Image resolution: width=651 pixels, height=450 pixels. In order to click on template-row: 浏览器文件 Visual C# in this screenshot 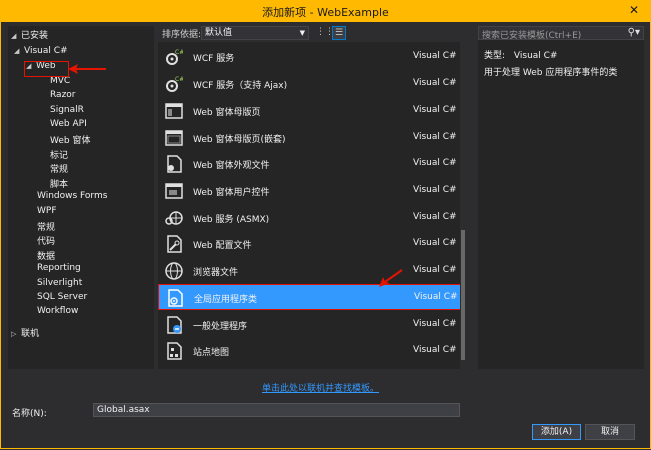, I will do `click(310, 271)`.